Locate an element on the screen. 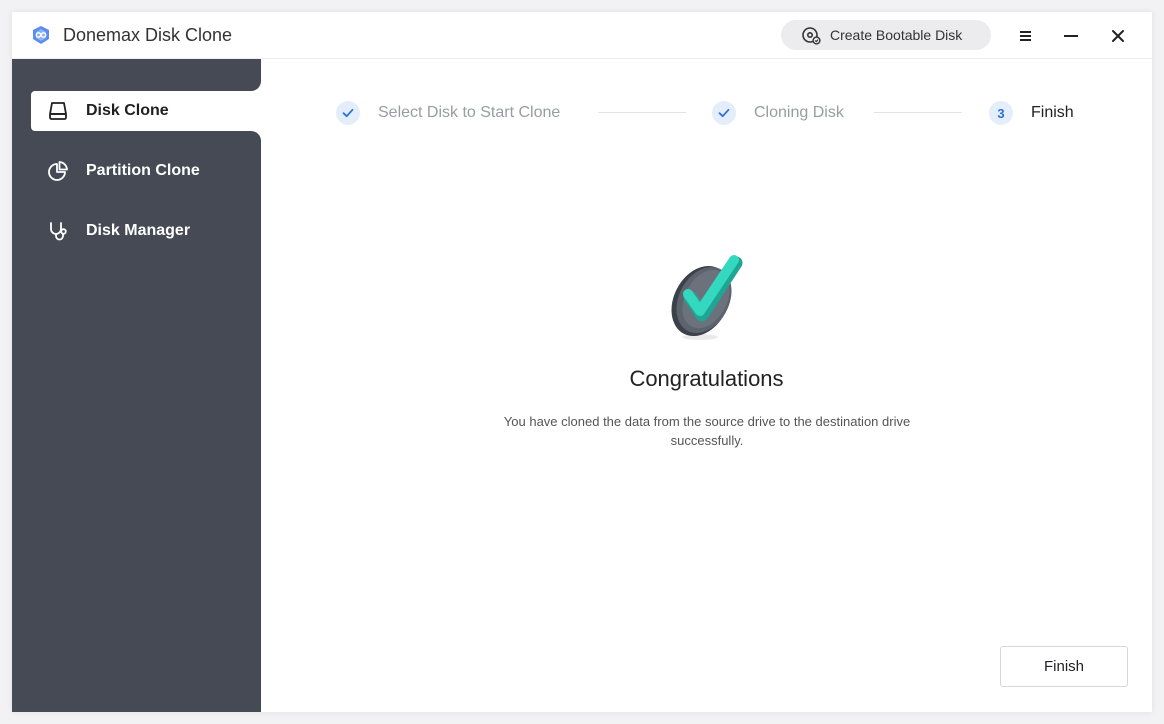 This screenshot has width=1164, height=724. step-label: Cloning Disk is located at coordinates (799, 112).